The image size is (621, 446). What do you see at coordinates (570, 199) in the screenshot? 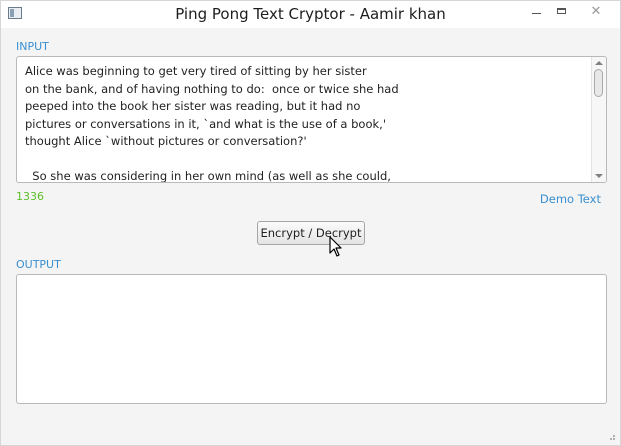
I see `demo-text-link: Demo Text` at bounding box center [570, 199].